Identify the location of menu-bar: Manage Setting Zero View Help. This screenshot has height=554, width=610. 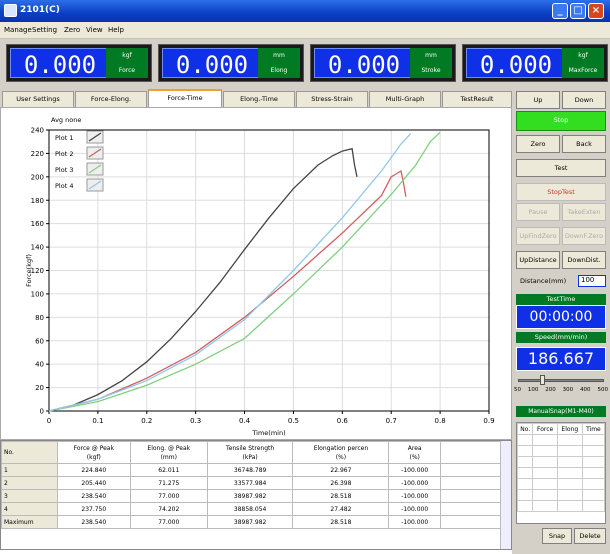
(305, 30).